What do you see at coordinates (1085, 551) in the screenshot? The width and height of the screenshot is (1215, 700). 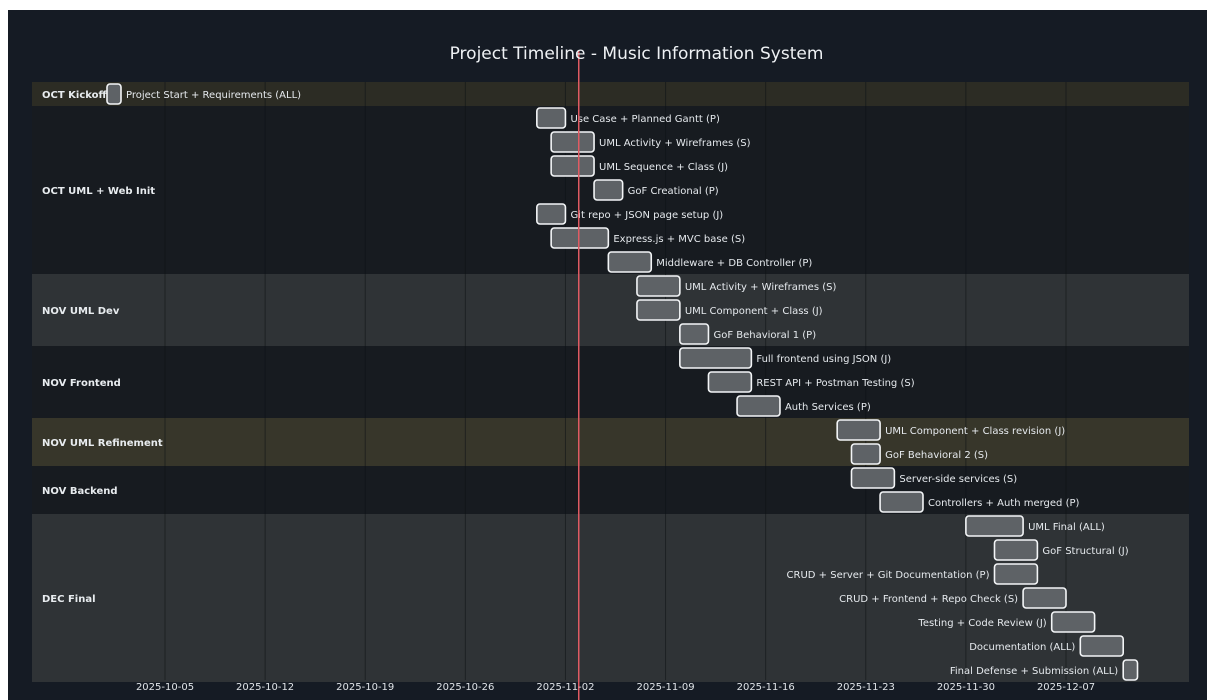 I see `task-label: GoF Structural (J)` at bounding box center [1085, 551].